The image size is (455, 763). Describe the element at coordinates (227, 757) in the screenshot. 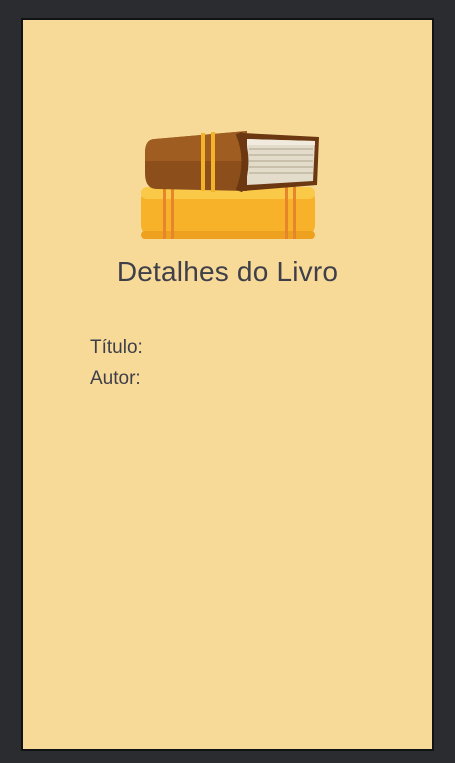

I see `navigation-bar-area` at that location.